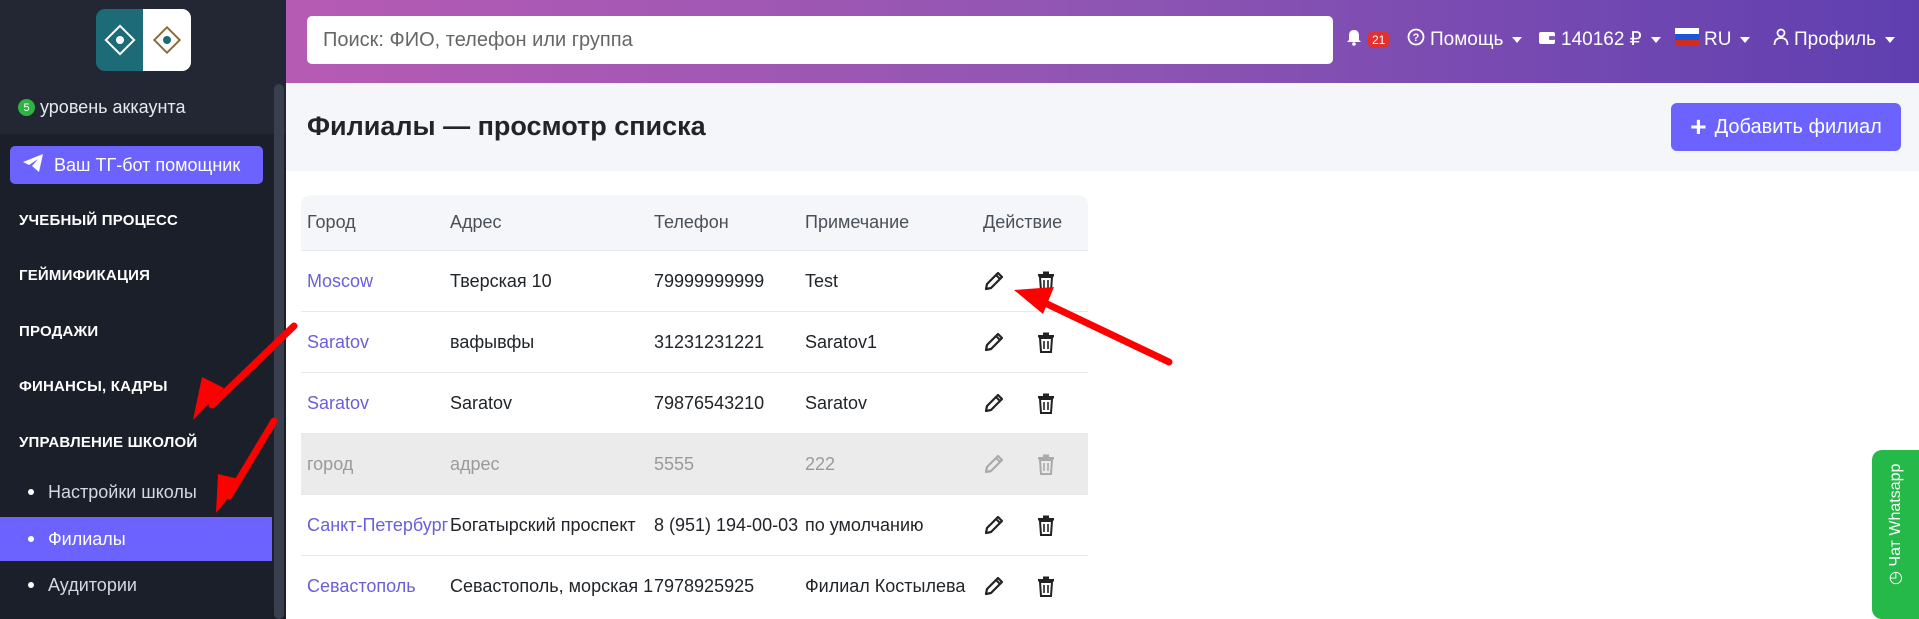 The height and width of the screenshot is (619, 1919). I want to click on logo-emblem-left, so click(119, 40).